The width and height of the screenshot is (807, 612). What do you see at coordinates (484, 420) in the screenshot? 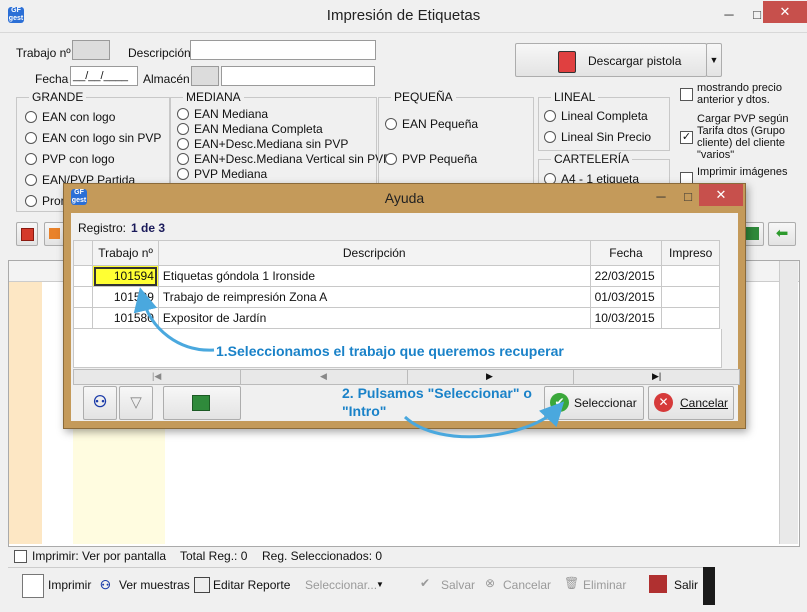
I see `arrow-to-seleccionar-icon` at bounding box center [484, 420].